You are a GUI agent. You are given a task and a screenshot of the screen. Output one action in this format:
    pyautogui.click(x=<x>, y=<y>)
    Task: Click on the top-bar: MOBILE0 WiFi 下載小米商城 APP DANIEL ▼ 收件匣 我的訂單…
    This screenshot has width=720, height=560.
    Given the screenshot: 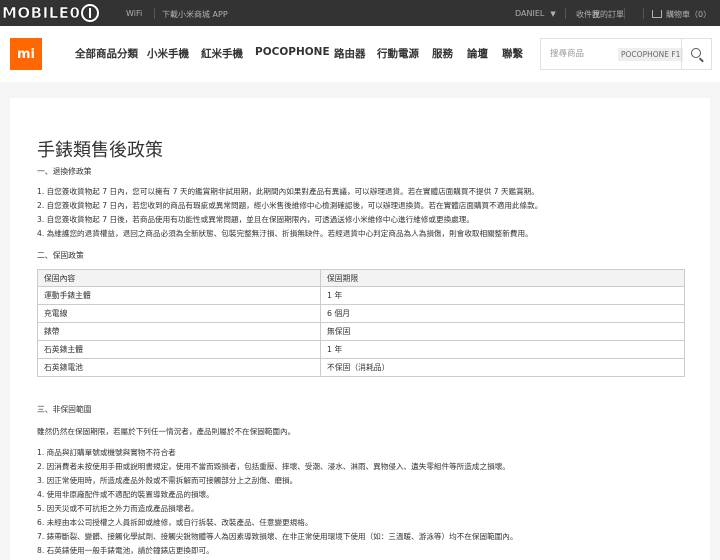 What is the action you would take?
    pyautogui.click(x=360, y=13)
    